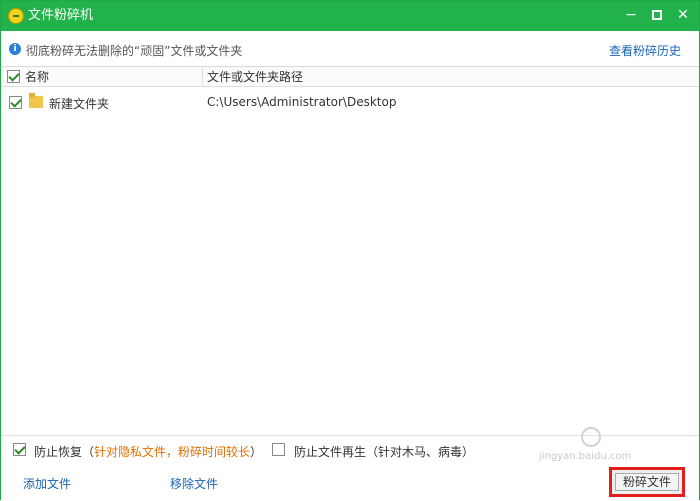 Image resolution: width=700 pixels, height=501 pixels. I want to click on prevent-recovery-close: ）, so click(256, 452).